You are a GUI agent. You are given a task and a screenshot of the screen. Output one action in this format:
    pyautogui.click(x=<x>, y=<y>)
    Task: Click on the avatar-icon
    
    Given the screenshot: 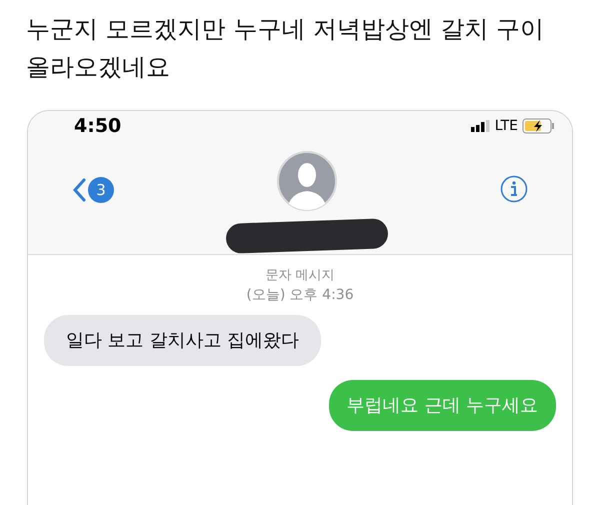 What is the action you would take?
    pyautogui.click(x=307, y=181)
    